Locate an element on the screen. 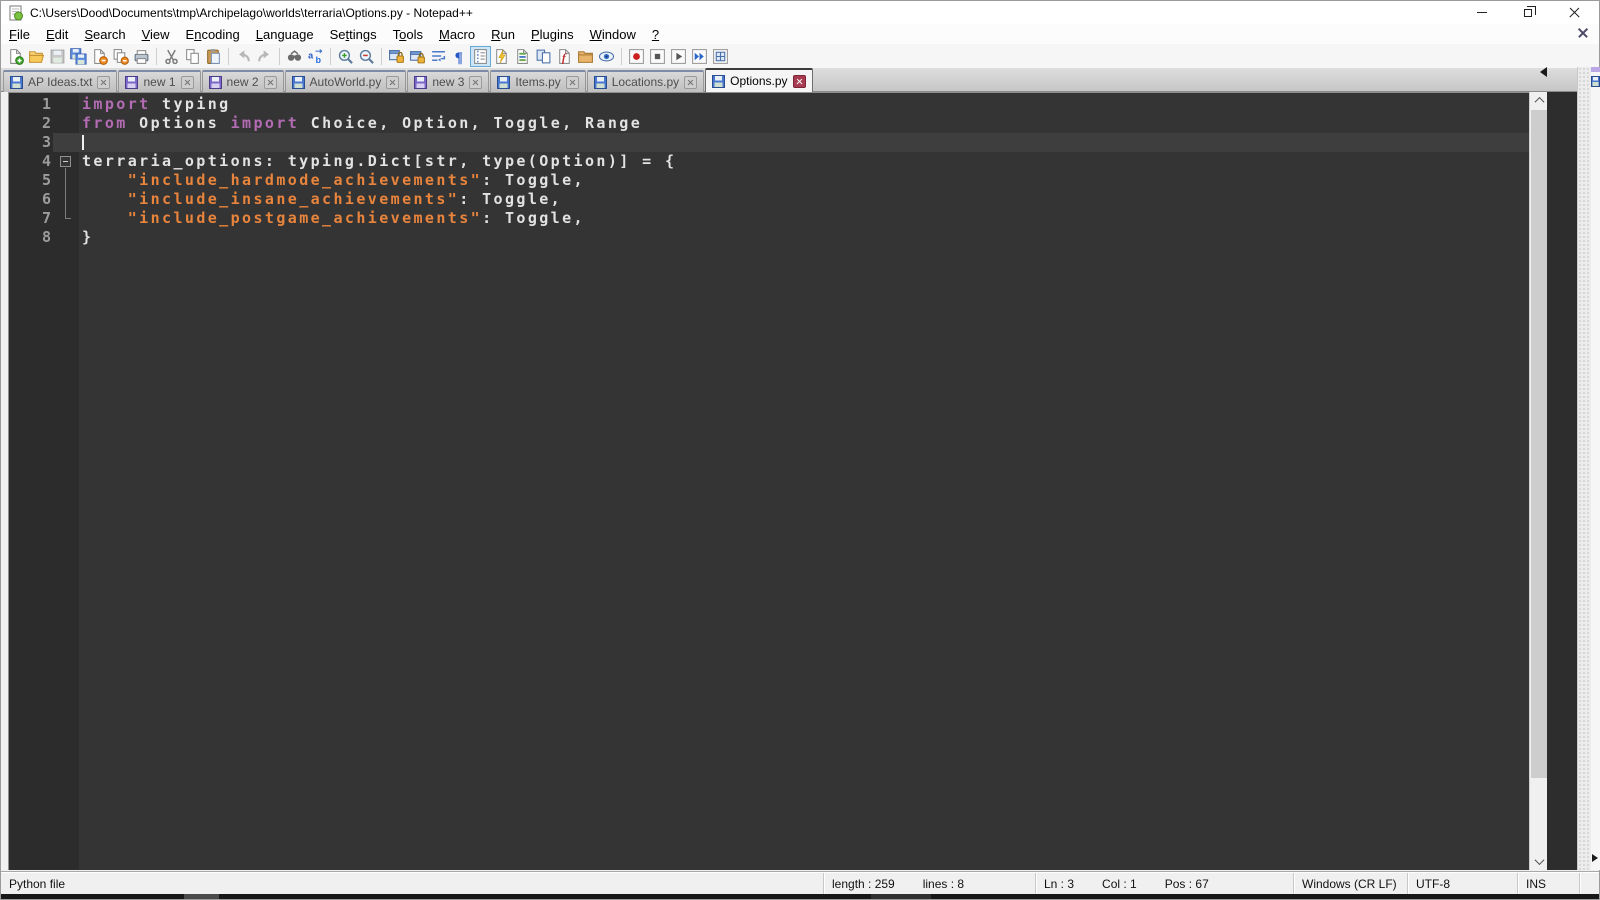 The image size is (1600, 900). menu-item-tools: Tools is located at coordinates (408, 34).